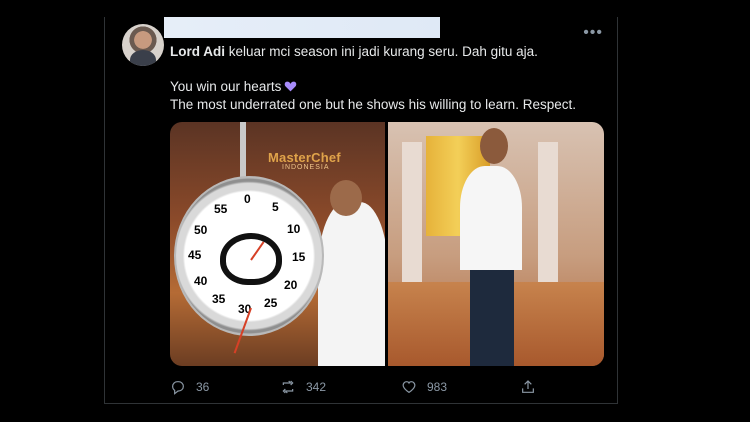 The width and height of the screenshot is (750, 422). What do you see at coordinates (197, 51) in the screenshot?
I see `mention-name: Lord Adi` at bounding box center [197, 51].